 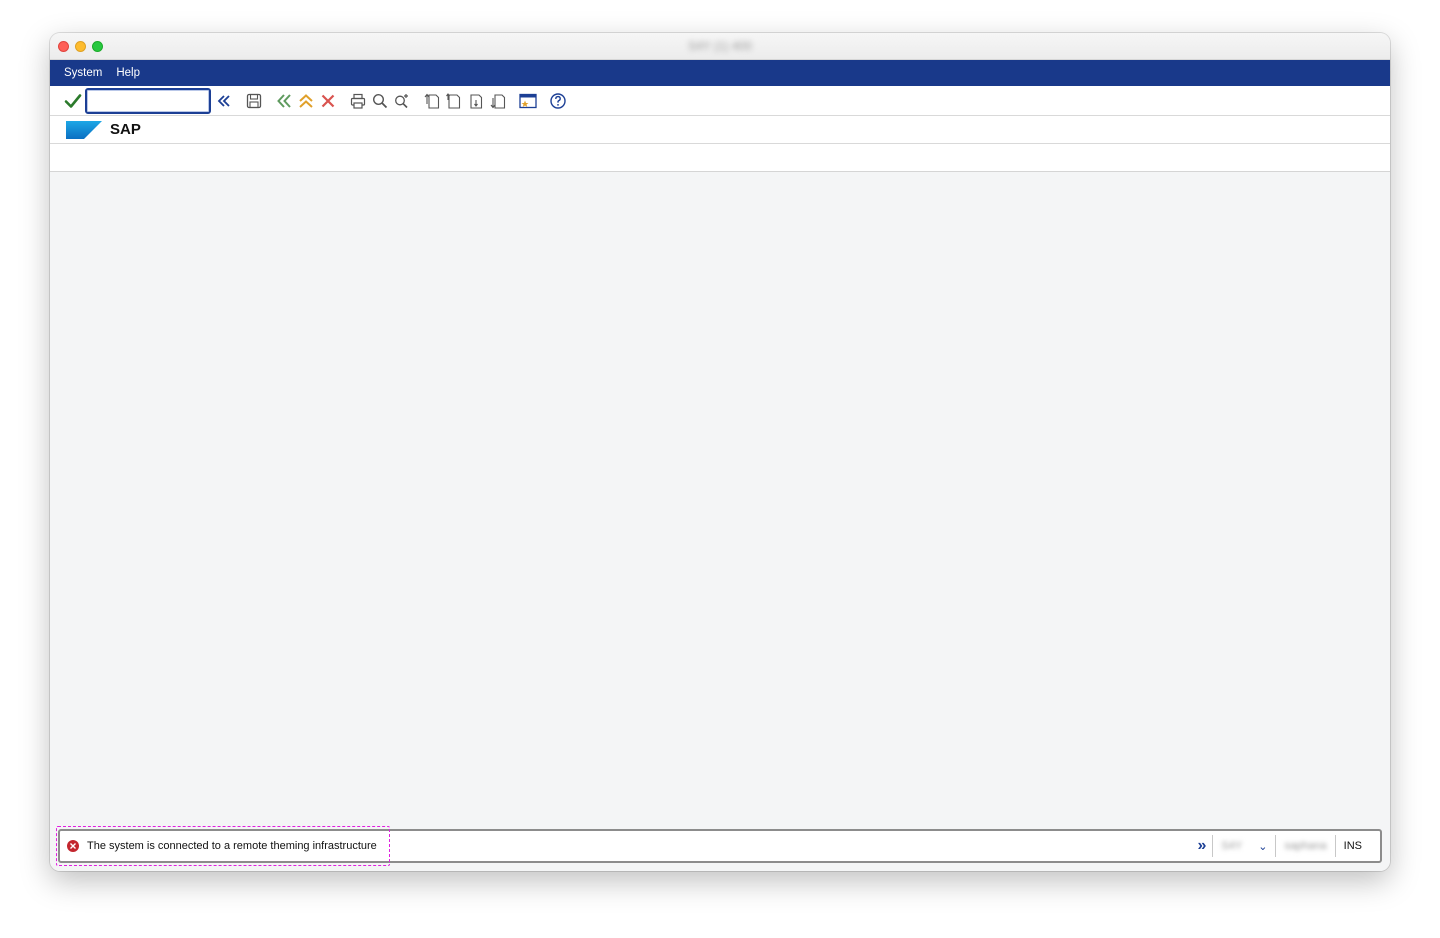 I want to click on system-toolbar, so click(x=720, y=101).